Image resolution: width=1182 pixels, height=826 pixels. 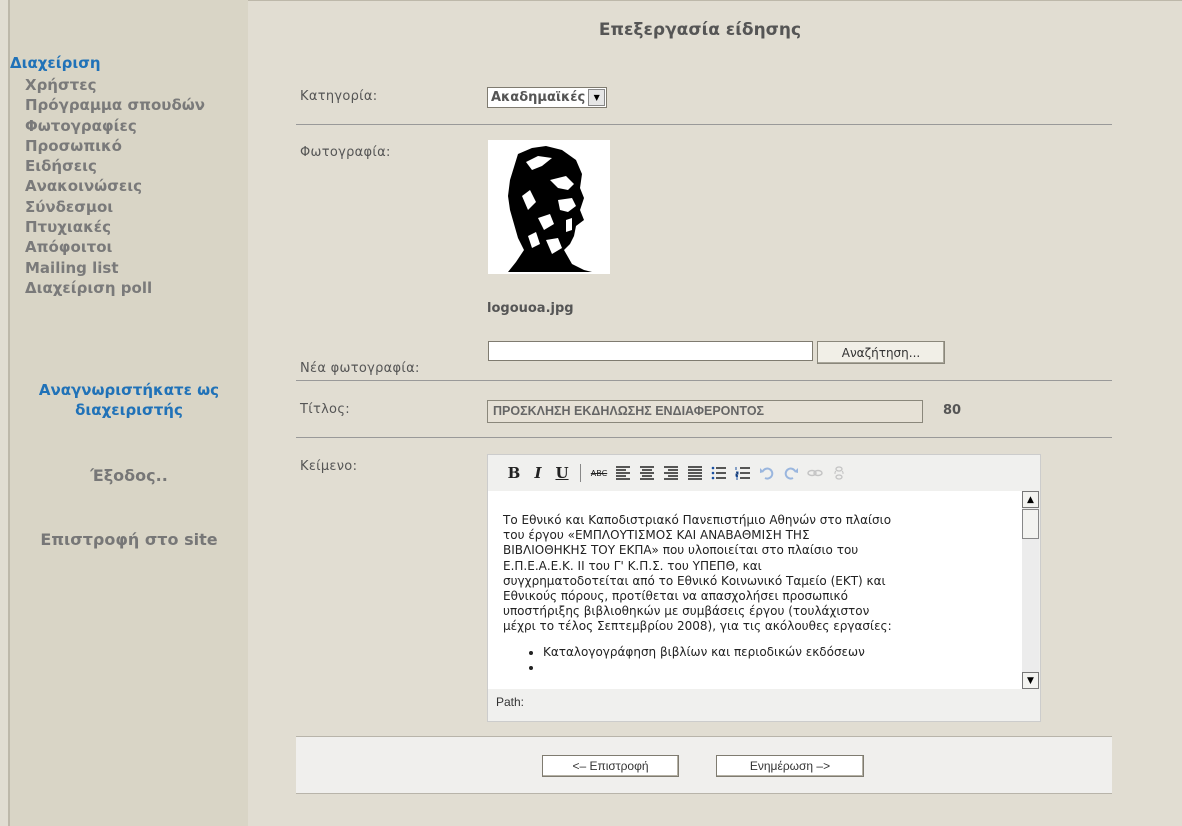 I want to click on chevron-down-icon: ▼, so click(x=597, y=97).